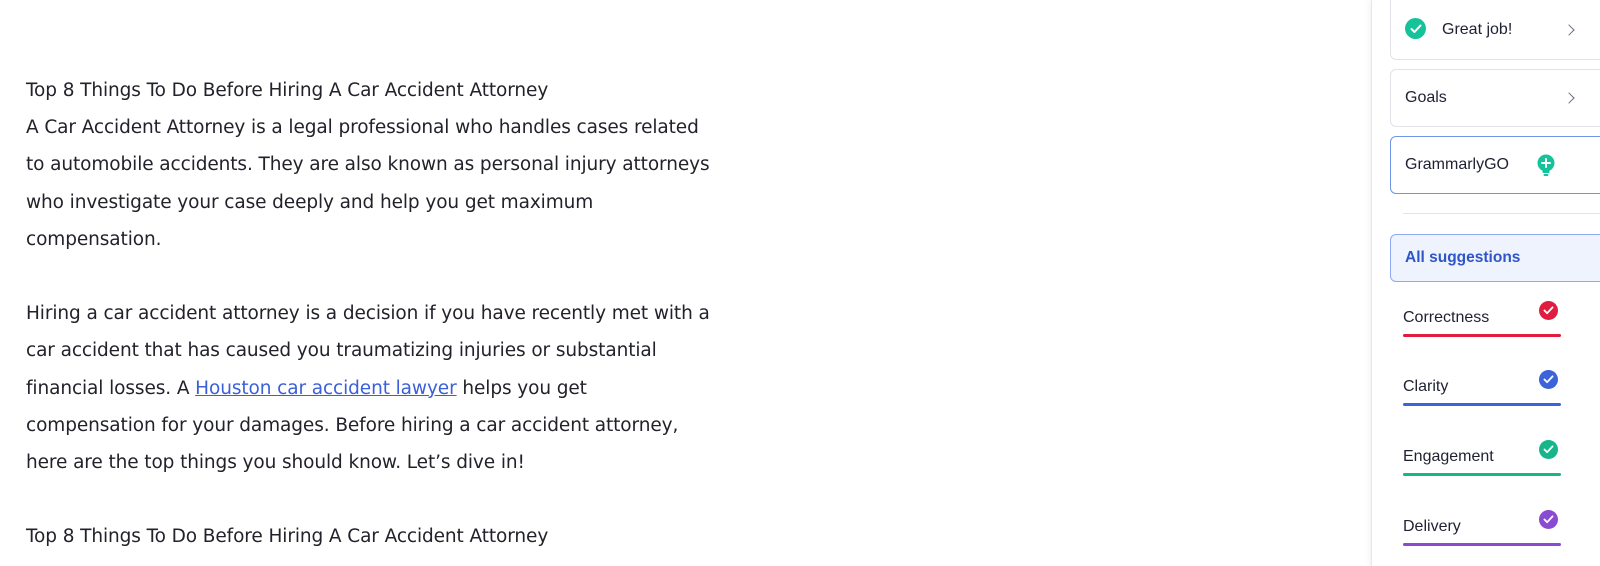  I want to click on all-suggestions-label: All suggestions, so click(1463, 257).